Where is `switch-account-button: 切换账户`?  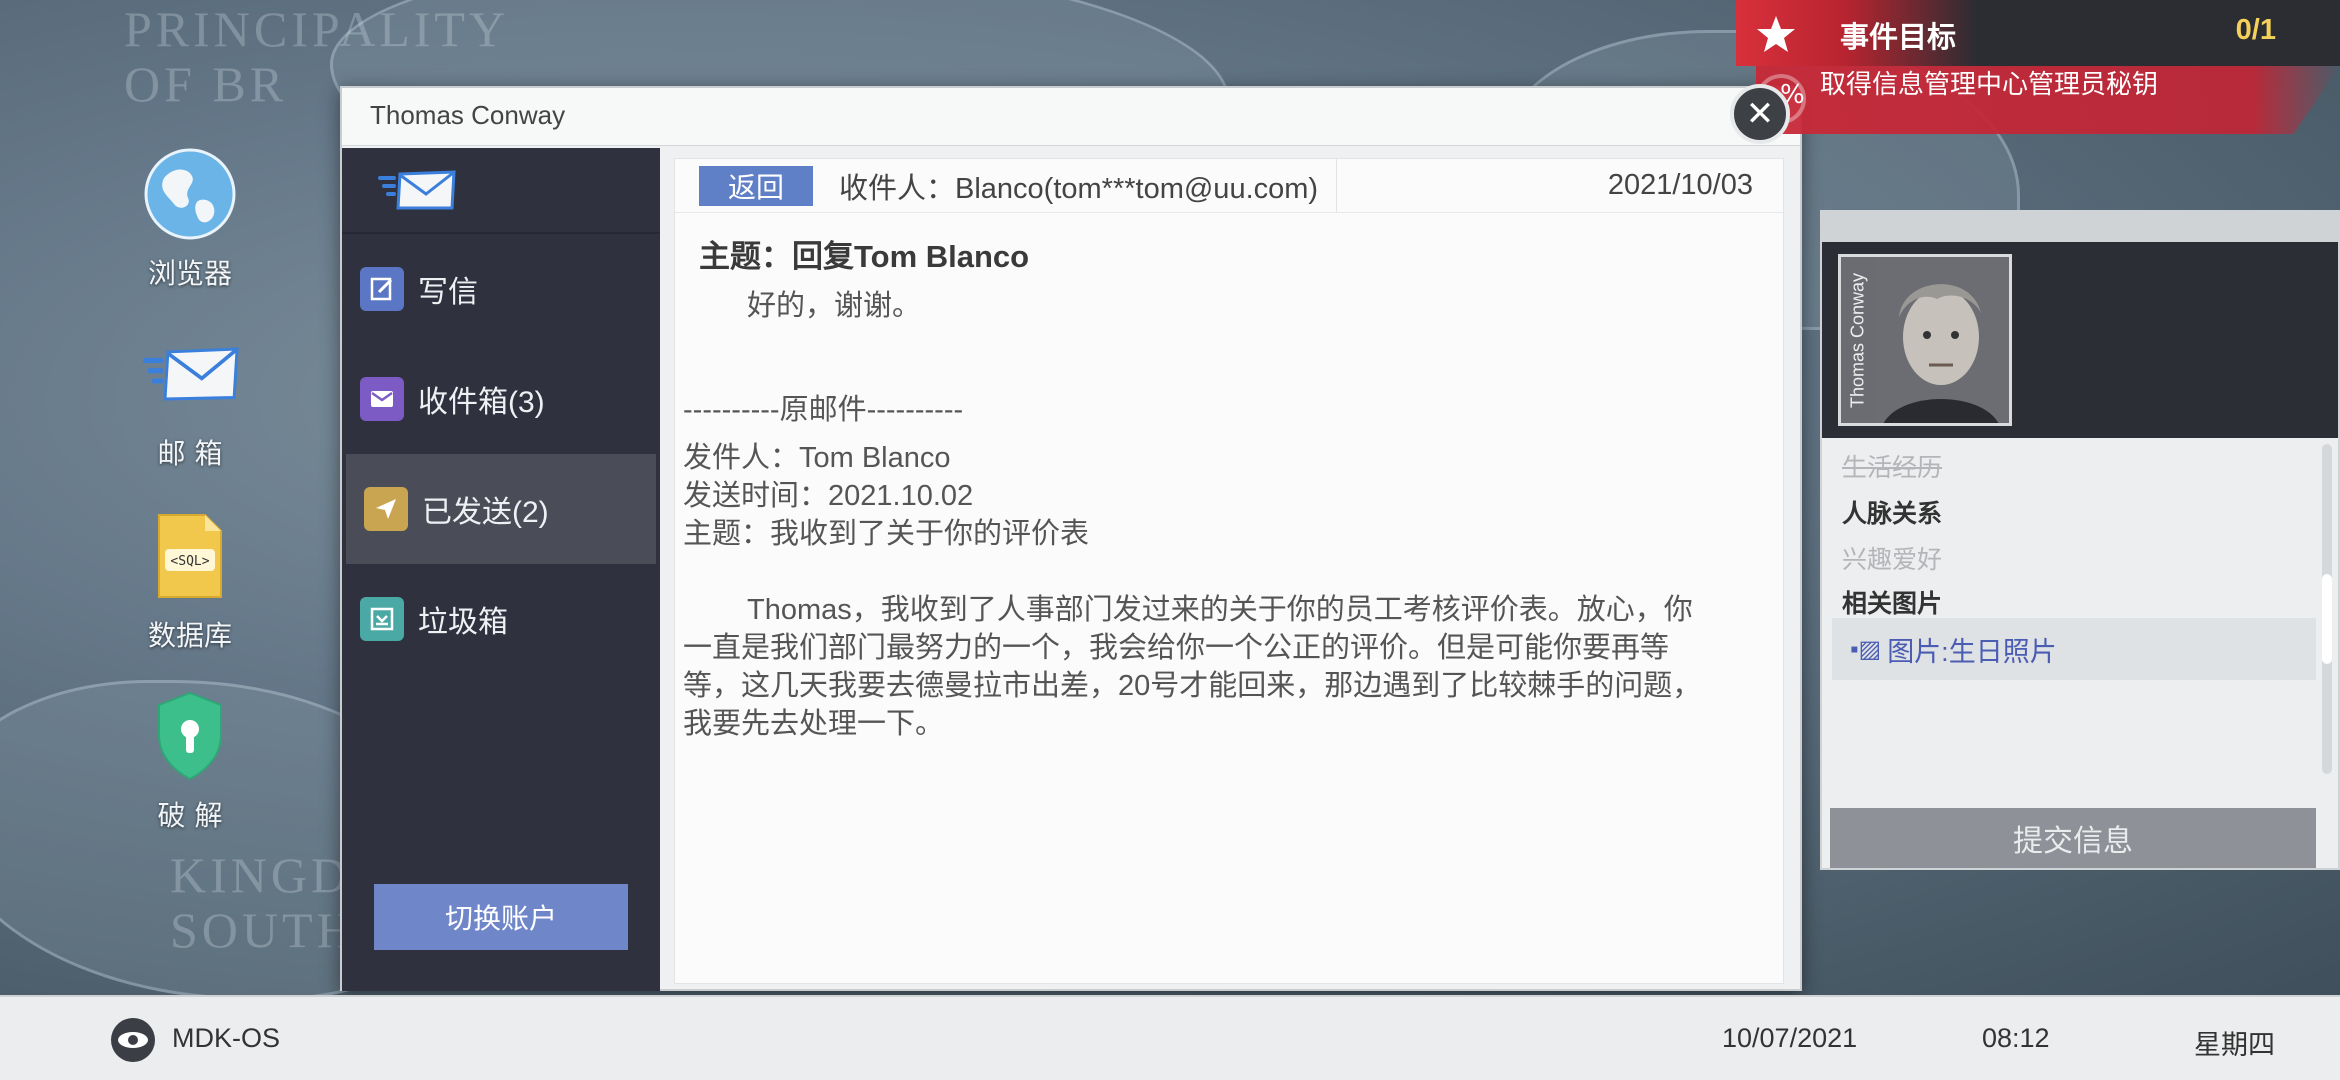 switch-account-button: 切换账户 is located at coordinates (501, 917).